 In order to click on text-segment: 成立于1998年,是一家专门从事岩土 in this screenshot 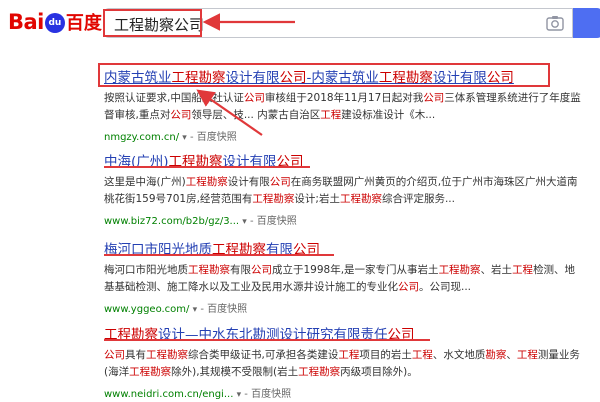, I will do `click(355, 270)`.